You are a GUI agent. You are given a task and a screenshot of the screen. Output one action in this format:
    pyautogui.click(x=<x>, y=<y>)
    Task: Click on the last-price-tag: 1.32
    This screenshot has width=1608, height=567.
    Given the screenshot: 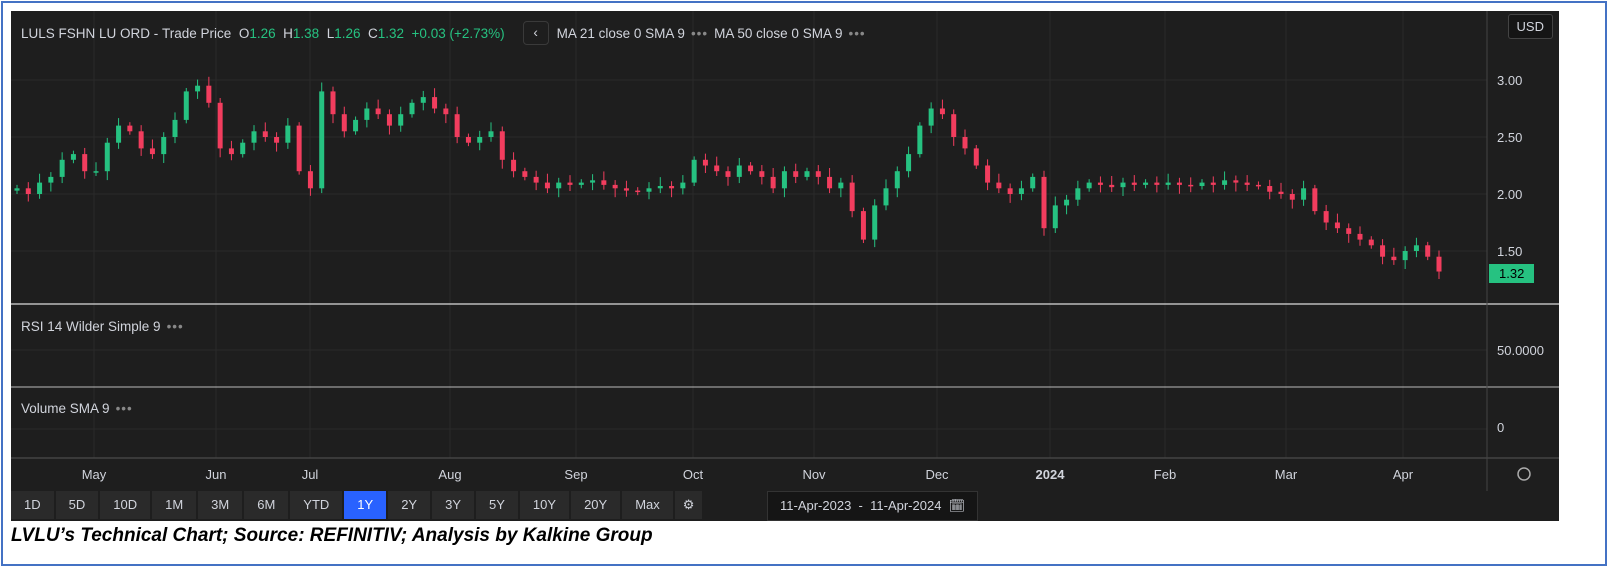 What is the action you would take?
    pyautogui.click(x=1512, y=273)
    